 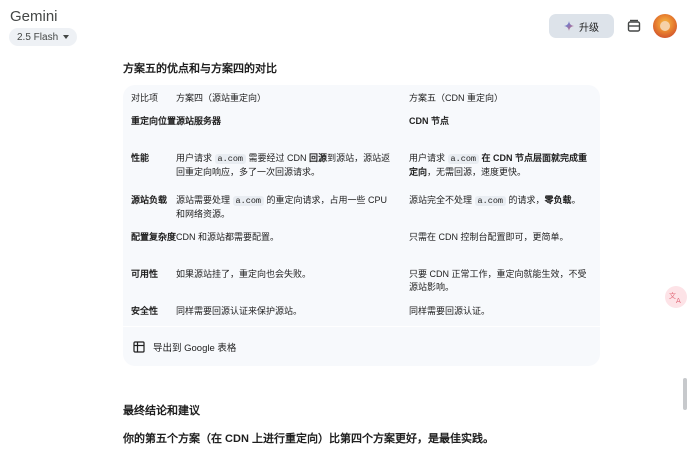 I want to click on plan5-cell: 只要 CDN 正常工作，重定向就能生效，不受源站影响。, so click(x=498, y=280).